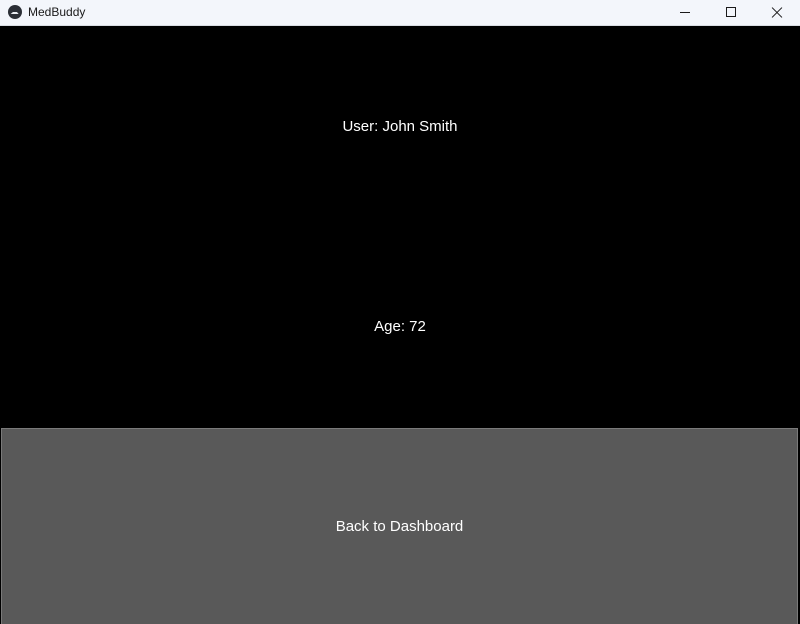 This screenshot has width=800, height=624. What do you see at coordinates (400, 13) in the screenshot?
I see `title-bar: MedBuddy` at bounding box center [400, 13].